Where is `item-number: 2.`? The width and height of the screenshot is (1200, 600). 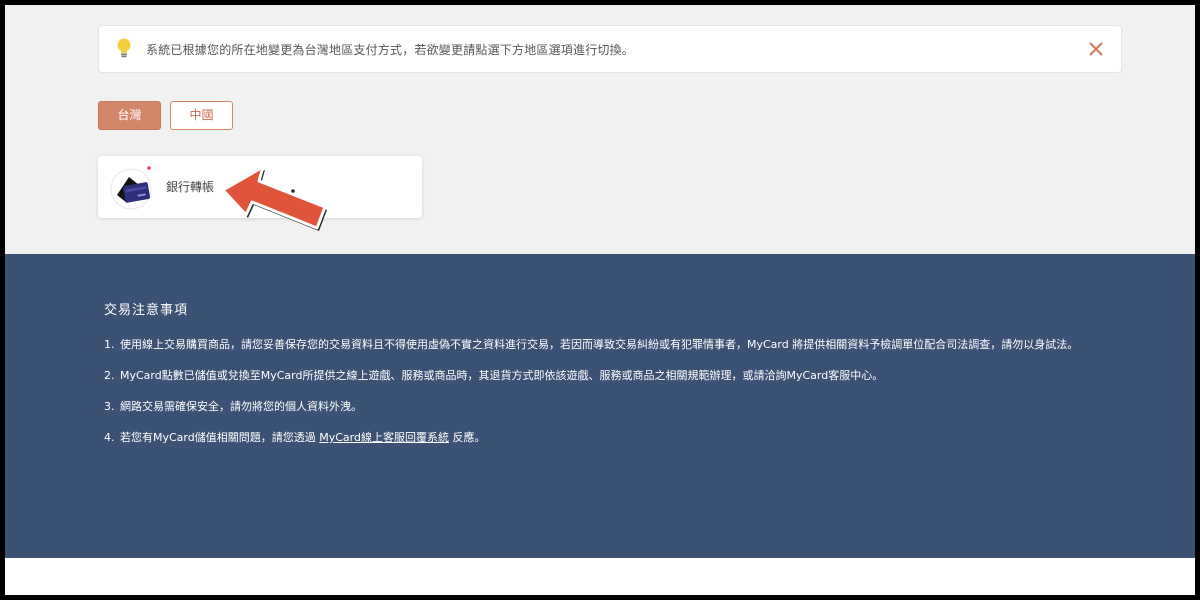 item-number: 2. is located at coordinates (109, 375).